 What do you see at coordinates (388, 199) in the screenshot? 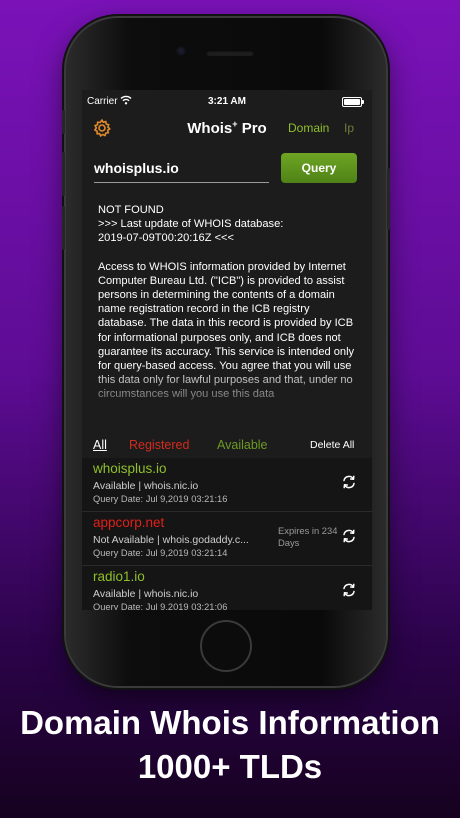
I see `power-button` at bounding box center [388, 199].